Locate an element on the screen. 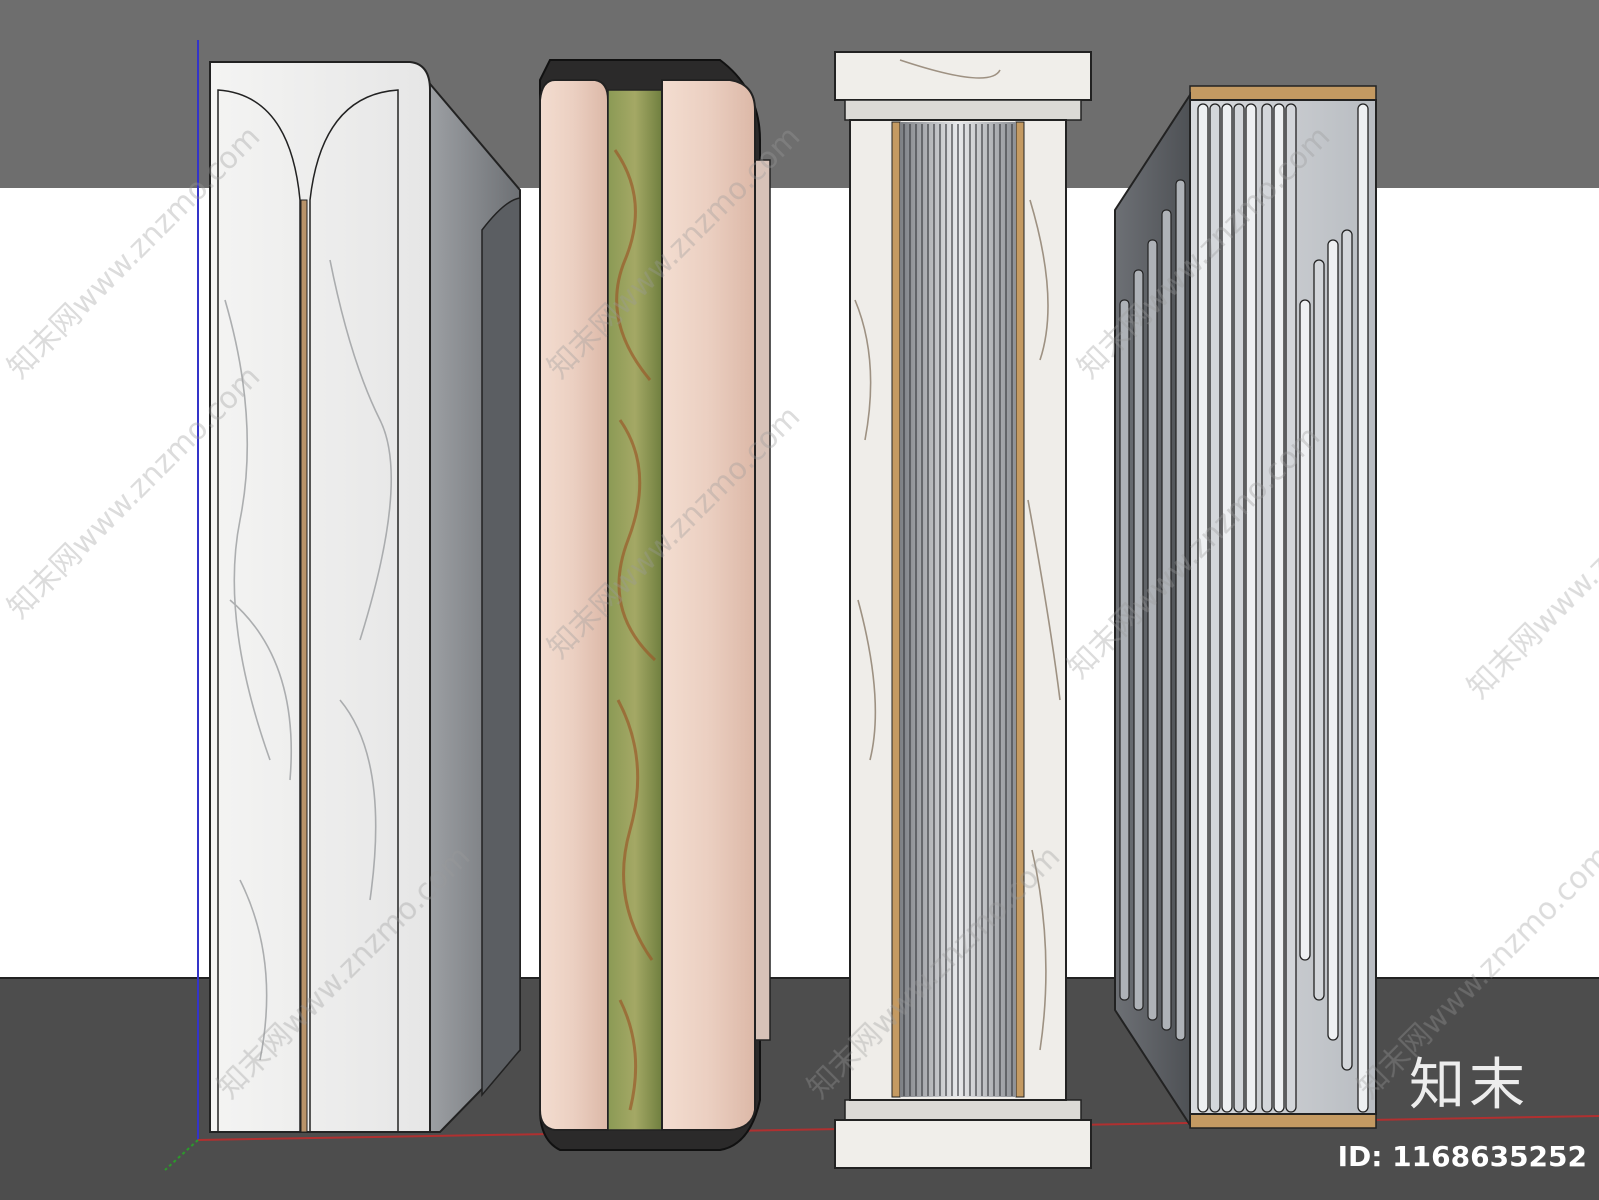  pink-onyx-rounded-column is located at coordinates (655, 605).